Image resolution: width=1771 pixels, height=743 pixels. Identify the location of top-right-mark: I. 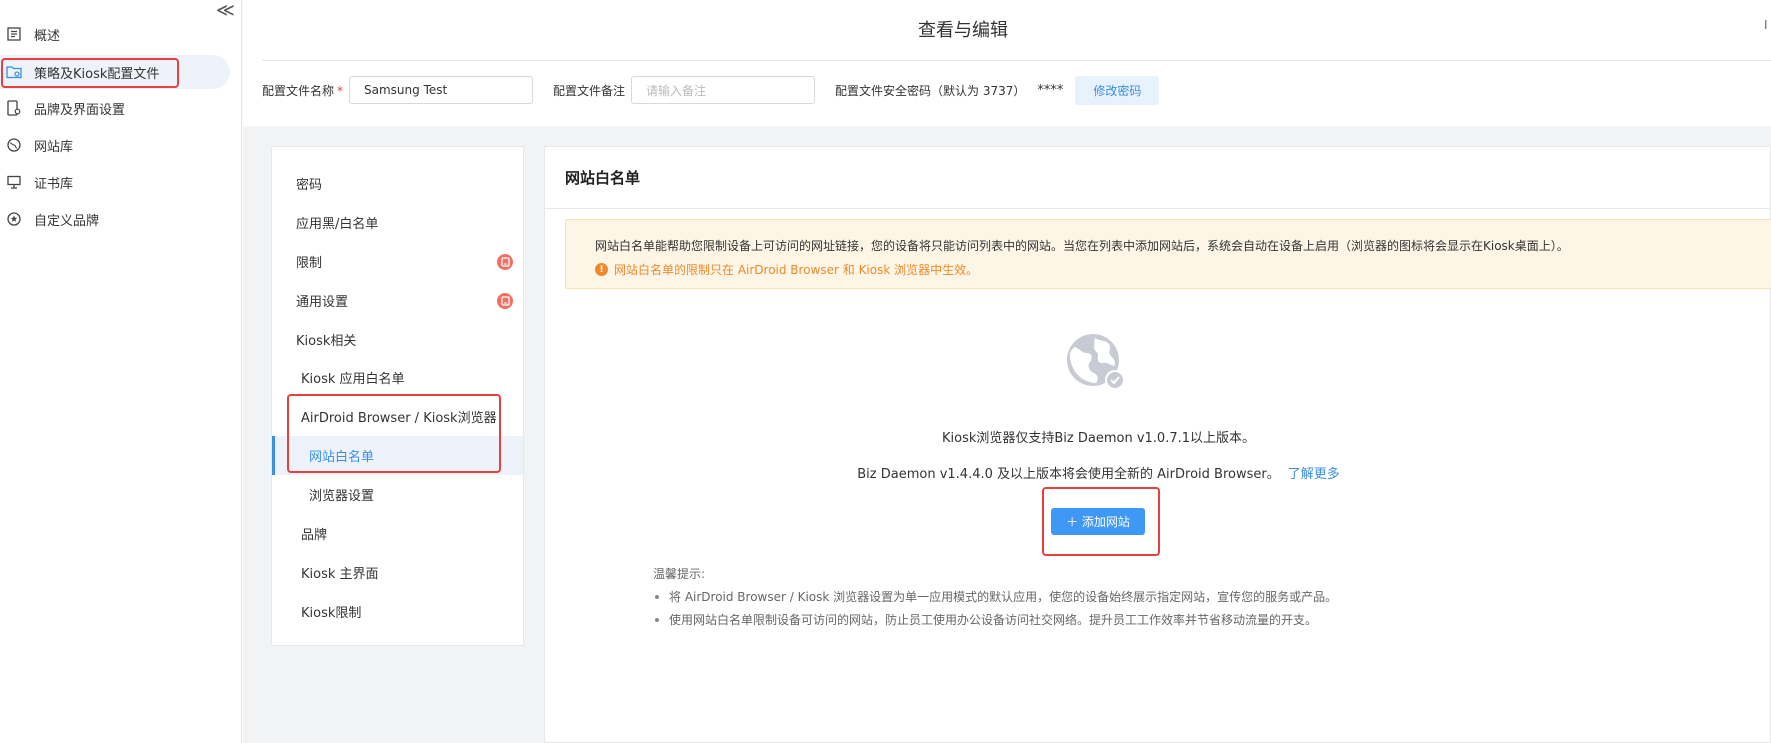
(1766, 25).